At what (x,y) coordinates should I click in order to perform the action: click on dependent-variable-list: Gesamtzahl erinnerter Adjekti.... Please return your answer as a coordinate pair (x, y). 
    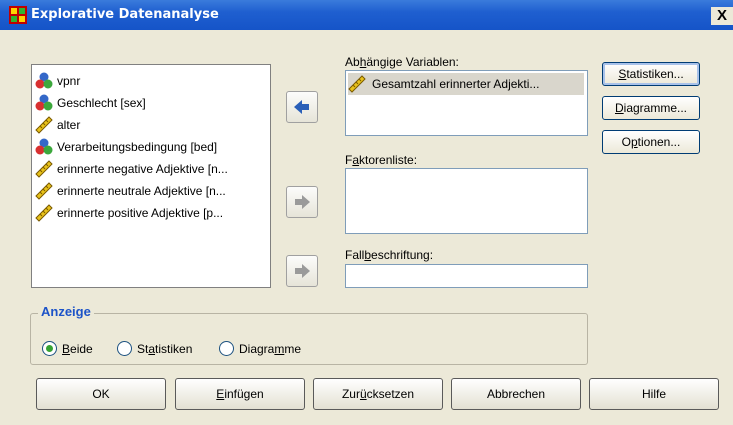
    Looking at the image, I should click on (466, 103).